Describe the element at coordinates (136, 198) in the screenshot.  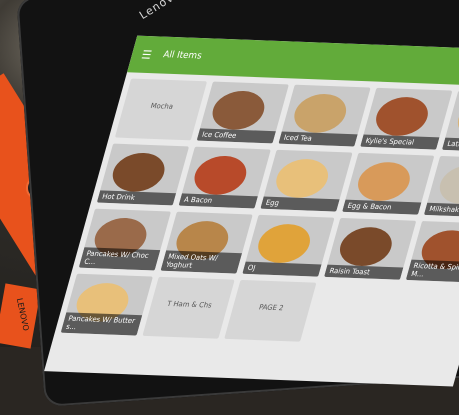
I see `menu-item-label: Hot Drink` at that location.